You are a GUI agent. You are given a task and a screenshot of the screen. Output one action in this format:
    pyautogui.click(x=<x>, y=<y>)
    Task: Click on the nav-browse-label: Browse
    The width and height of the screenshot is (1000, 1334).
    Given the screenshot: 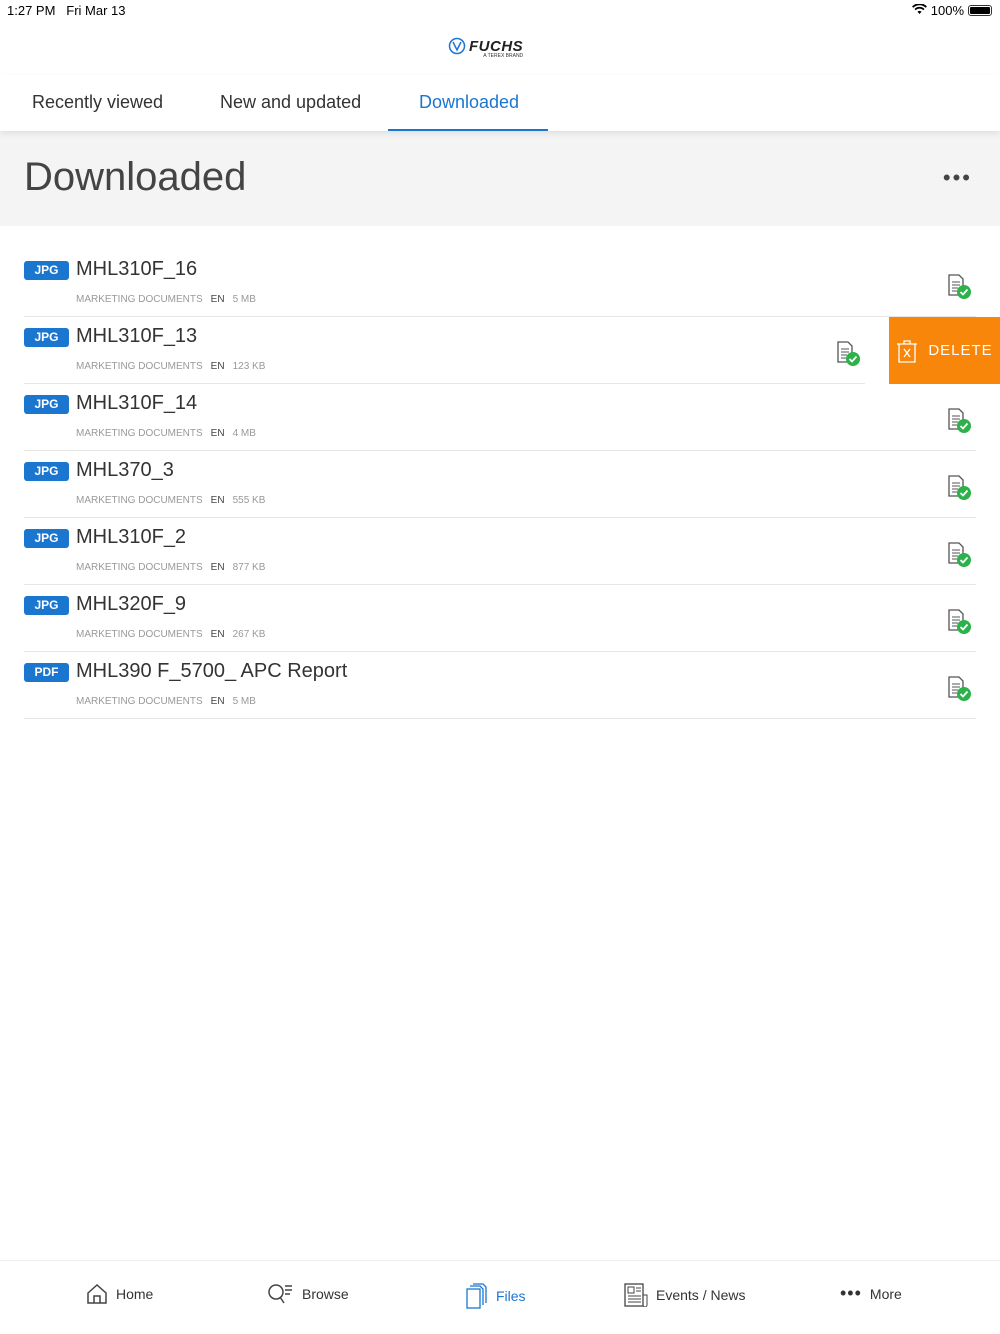 What is the action you would take?
    pyautogui.click(x=325, y=1294)
    